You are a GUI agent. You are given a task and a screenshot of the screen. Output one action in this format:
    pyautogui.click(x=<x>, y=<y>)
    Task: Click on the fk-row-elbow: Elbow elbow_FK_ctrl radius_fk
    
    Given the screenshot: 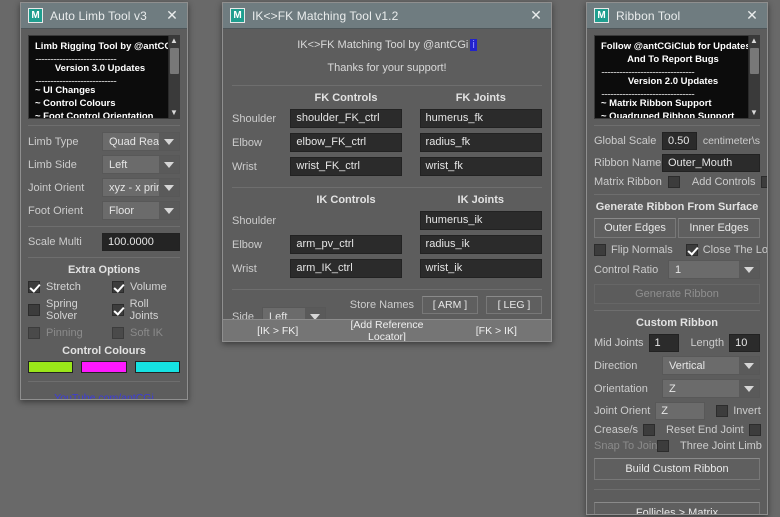 What is the action you would take?
    pyautogui.click(x=387, y=142)
    